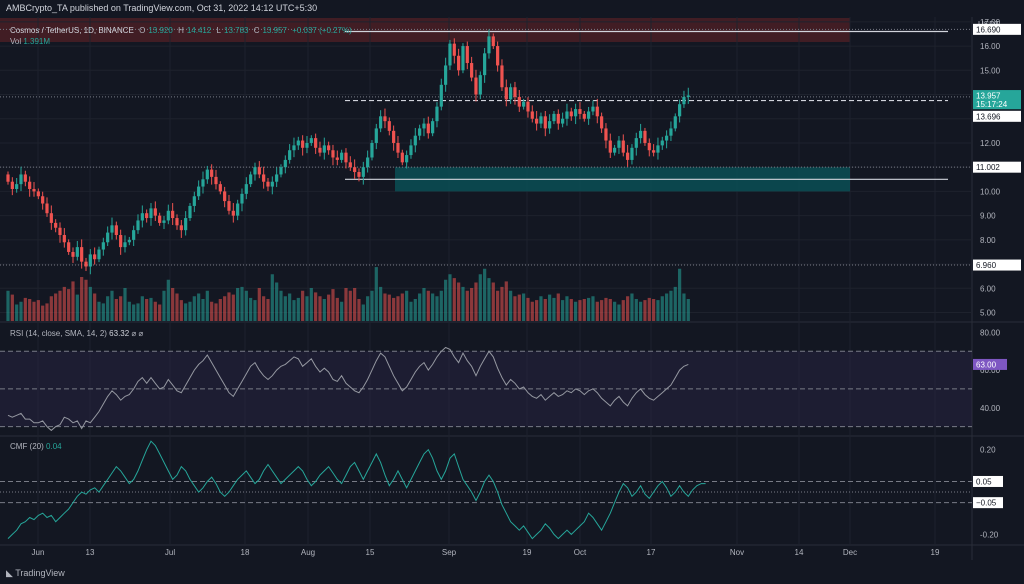  Describe the element at coordinates (986, 265) in the screenshot. I see `price-label: 6.960` at that location.